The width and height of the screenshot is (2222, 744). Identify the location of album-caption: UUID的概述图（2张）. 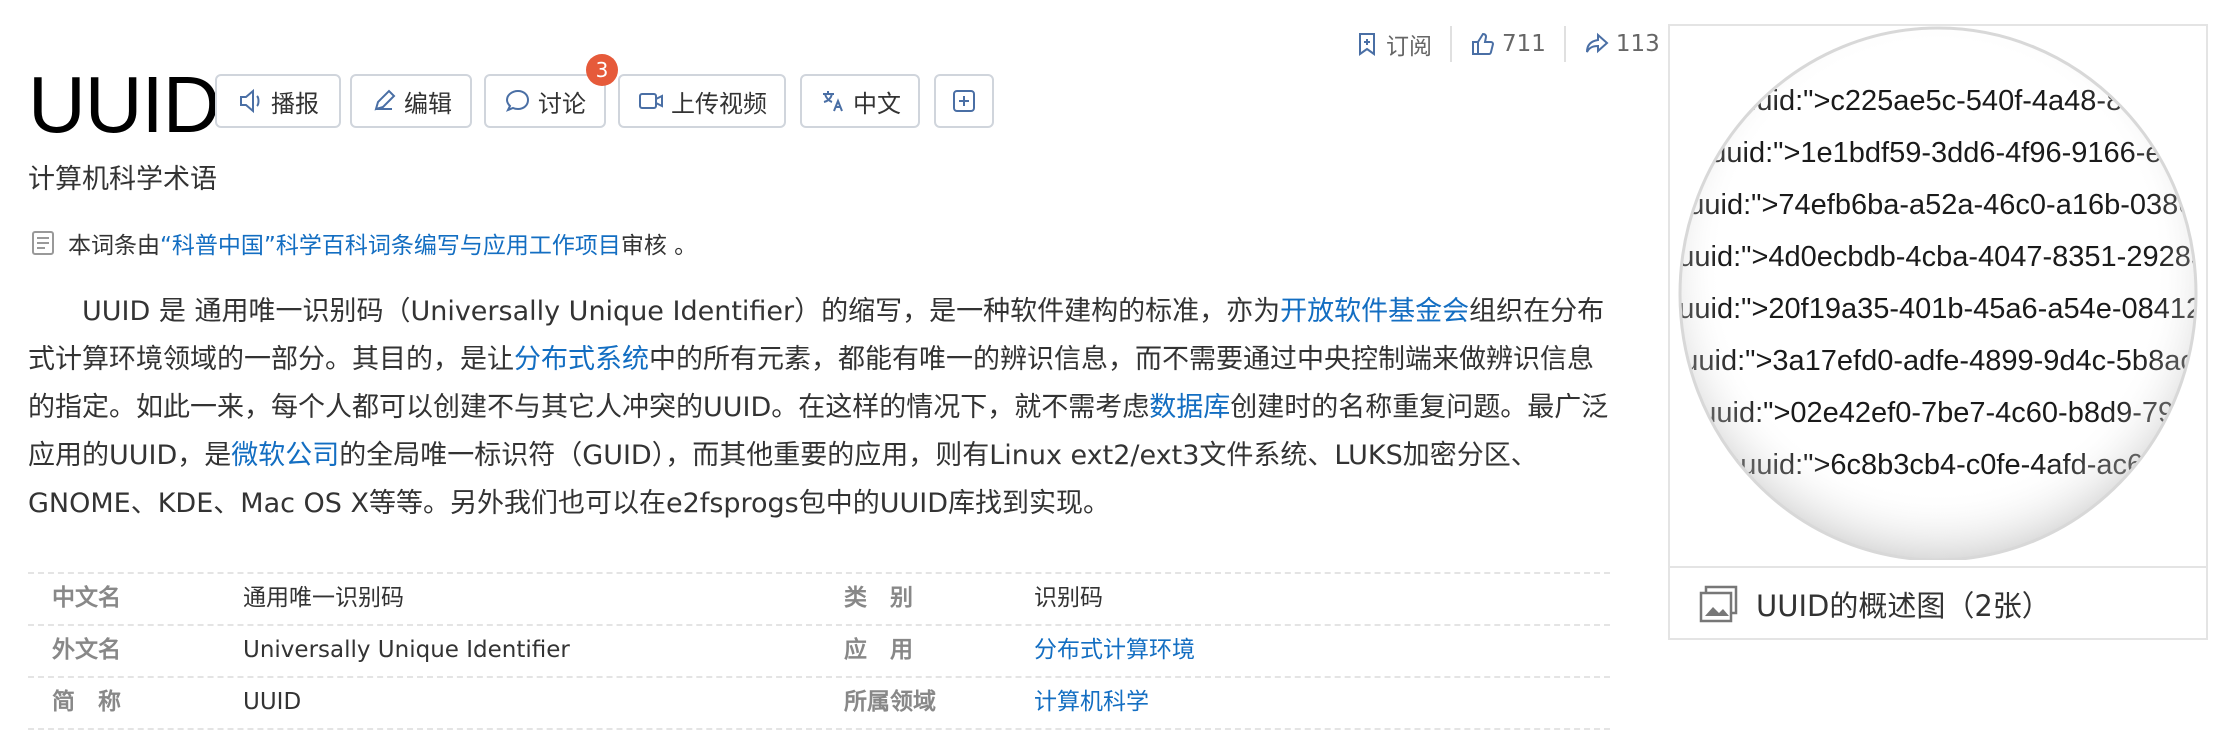
(1938, 603).